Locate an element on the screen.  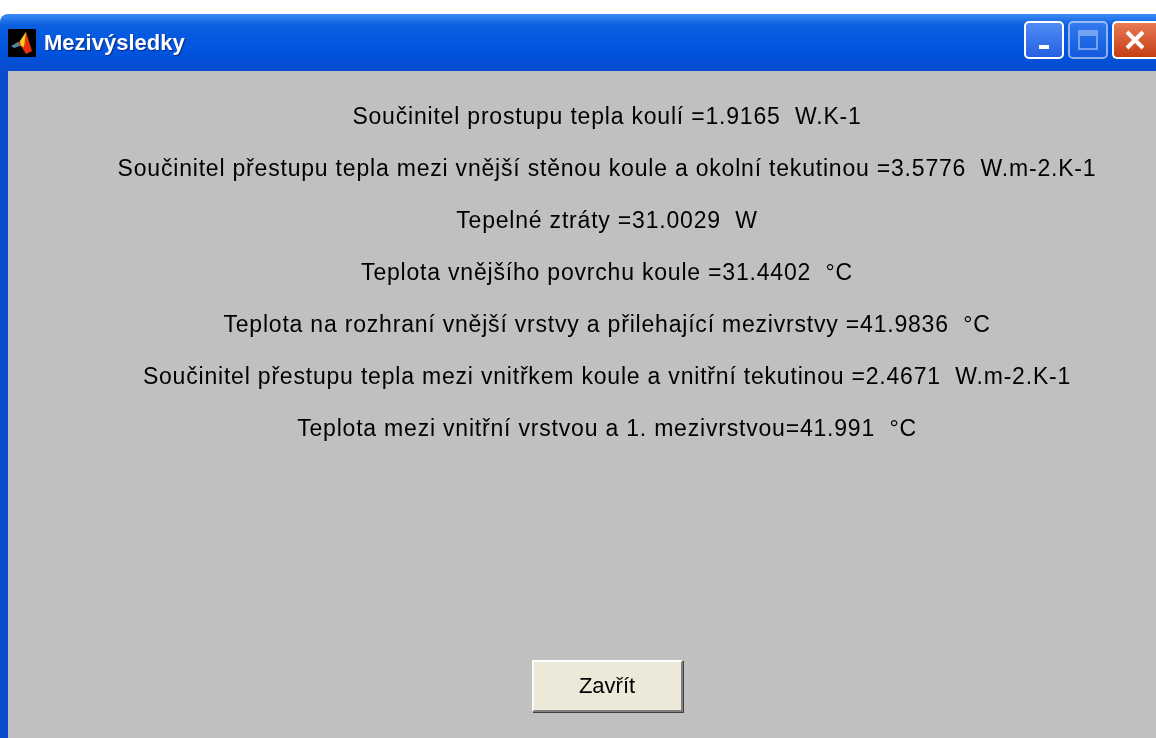
maximize-icon is located at coordinates (1088, 39).